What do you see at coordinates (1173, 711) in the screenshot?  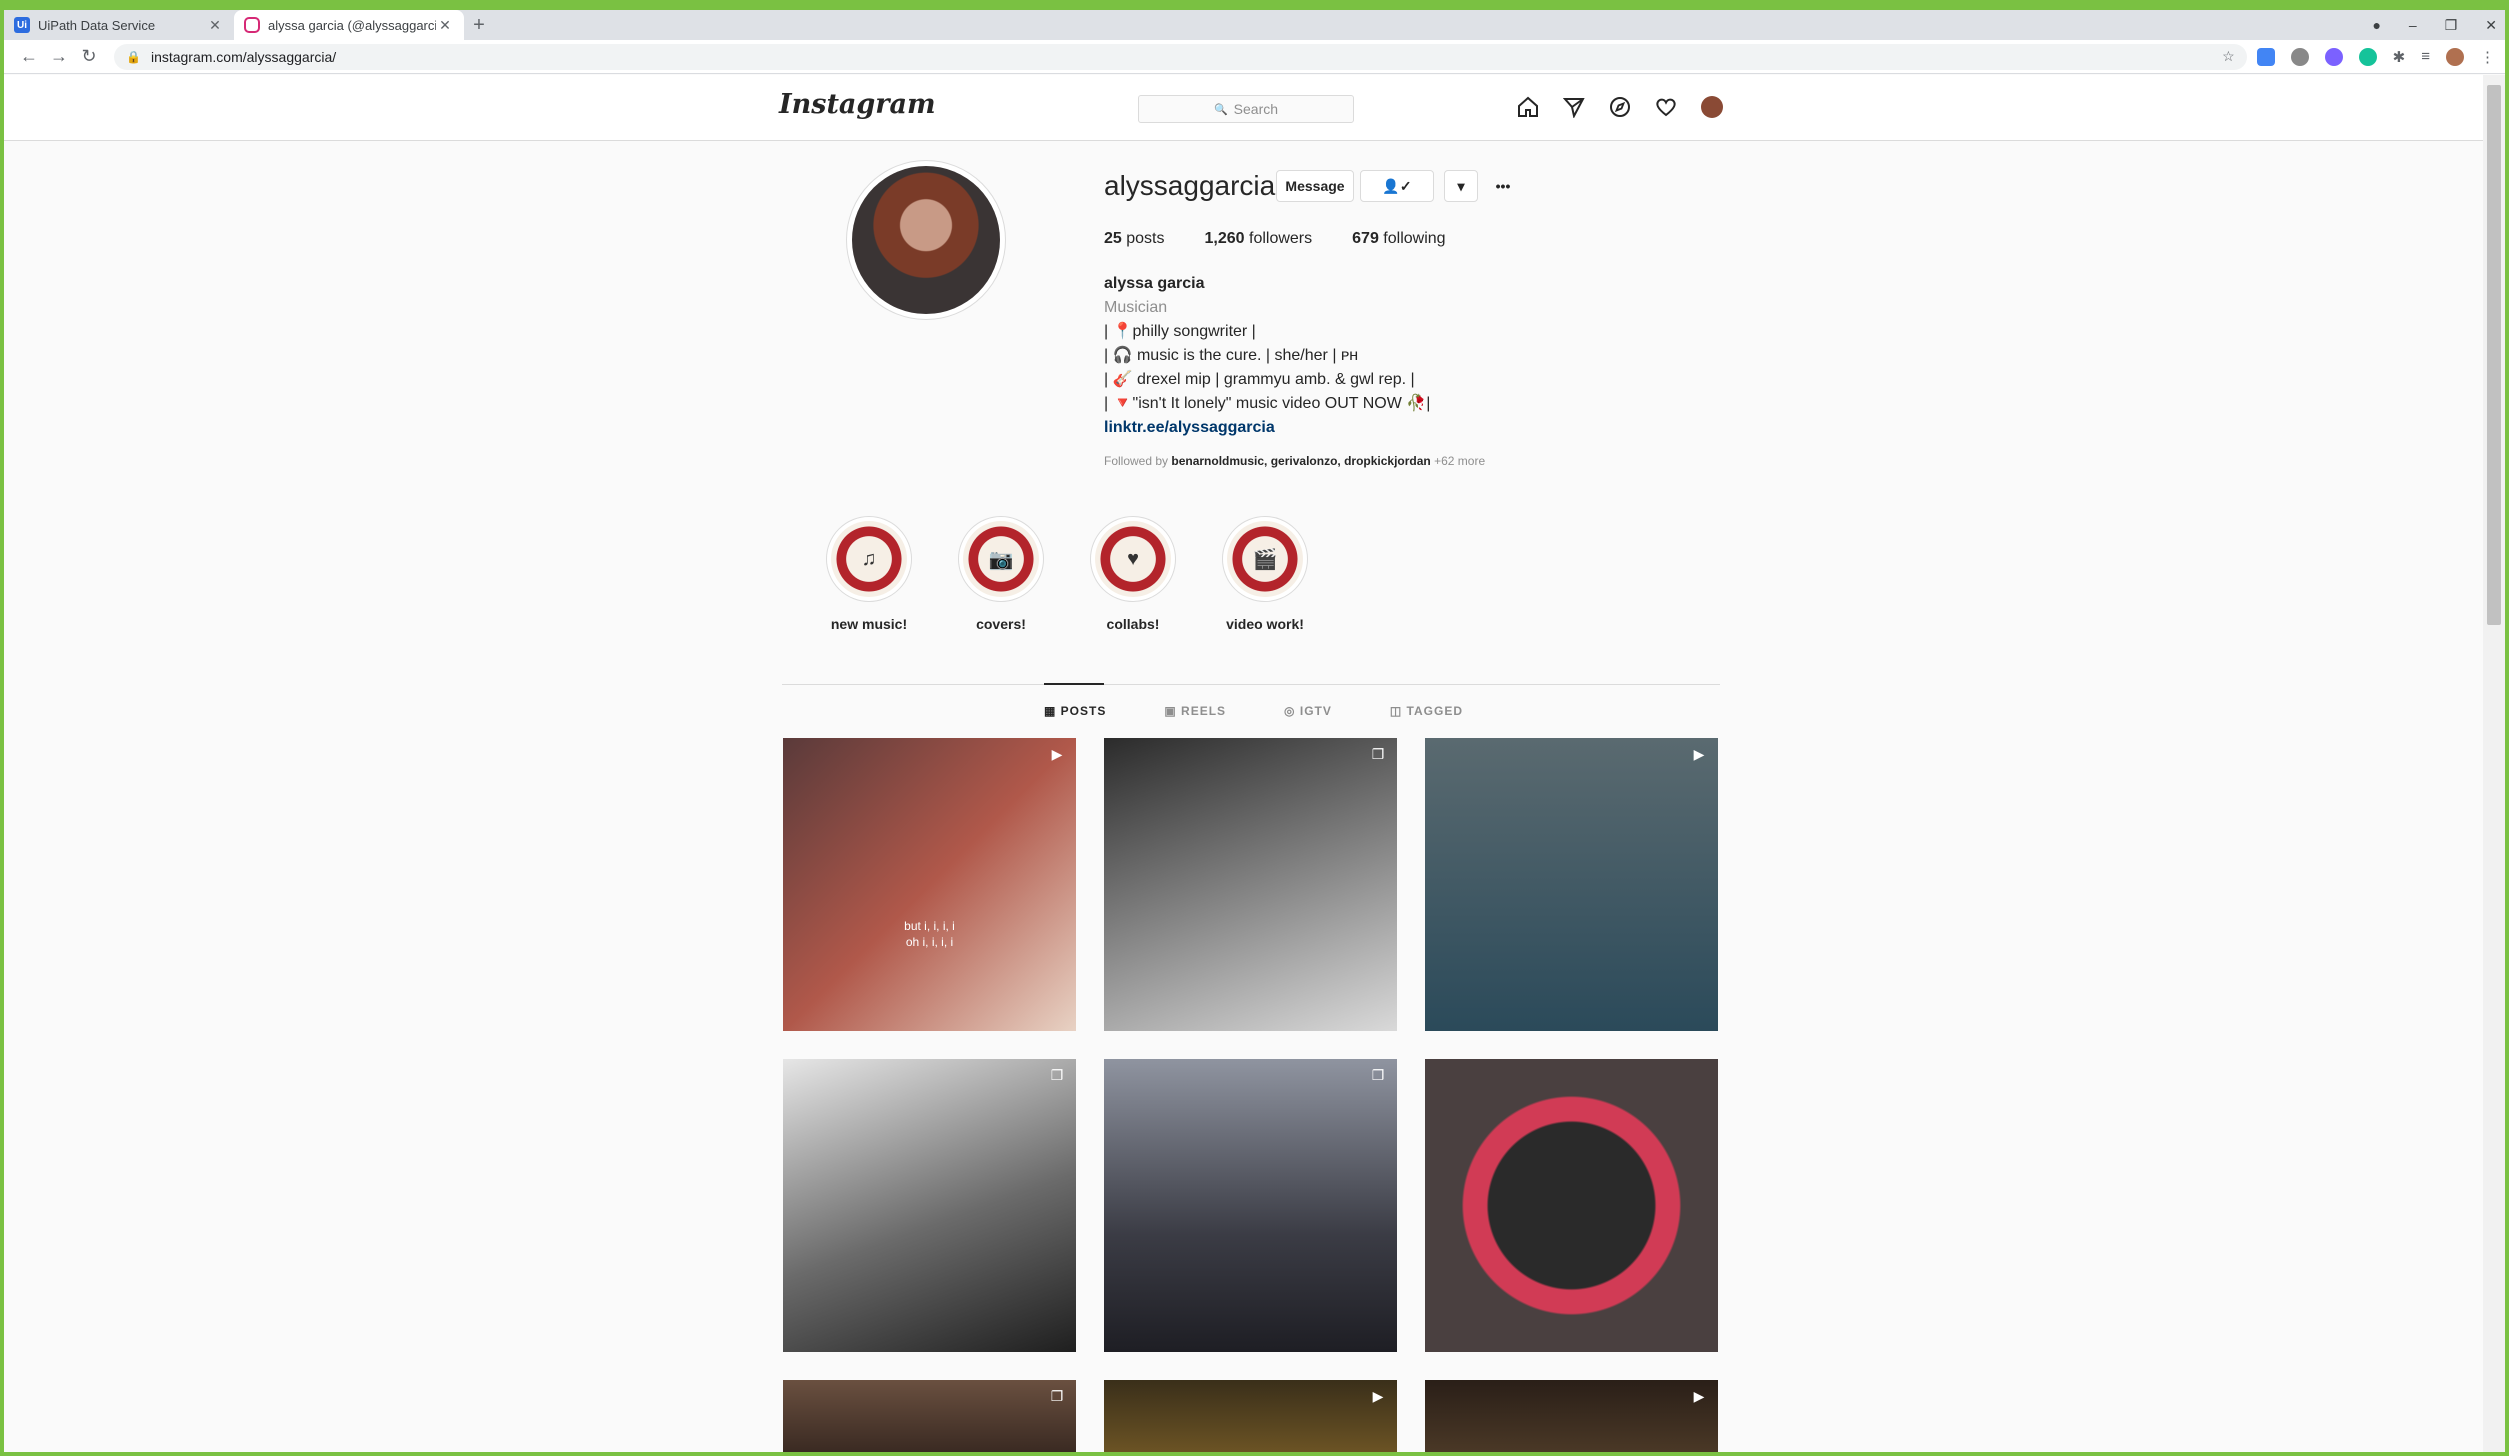 I see `reels-icon: ▣` at bounding box center [1173, 711].